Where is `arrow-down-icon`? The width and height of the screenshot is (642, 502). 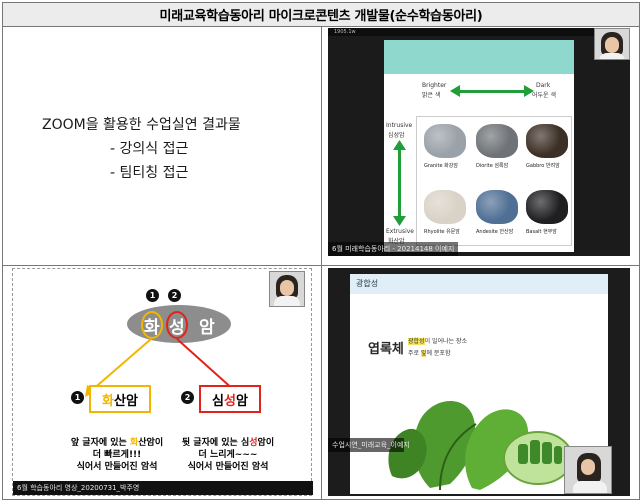
arrow-down-icon is located at coordinates (399, 221).